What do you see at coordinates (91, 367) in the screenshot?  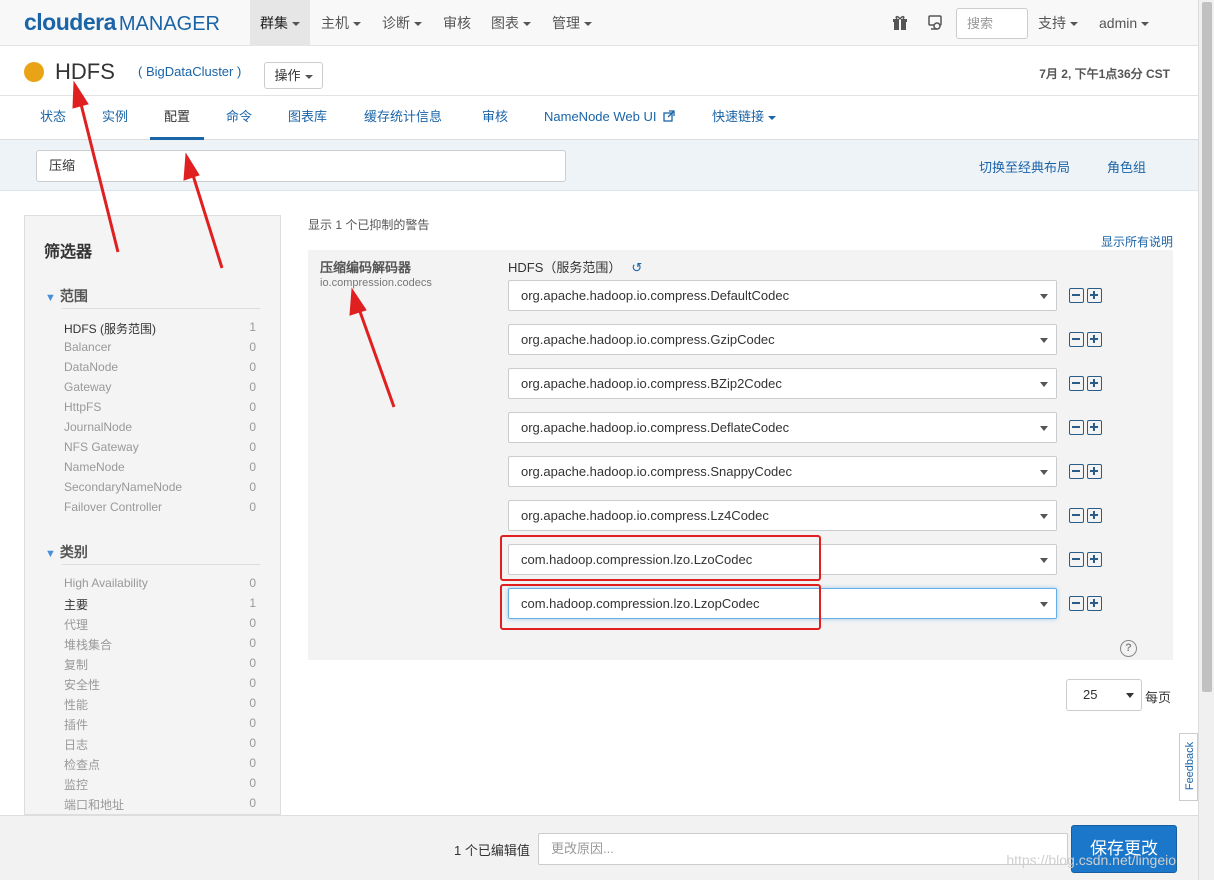 I see `filter-label: DataNode` at bounding box center [91, 367].